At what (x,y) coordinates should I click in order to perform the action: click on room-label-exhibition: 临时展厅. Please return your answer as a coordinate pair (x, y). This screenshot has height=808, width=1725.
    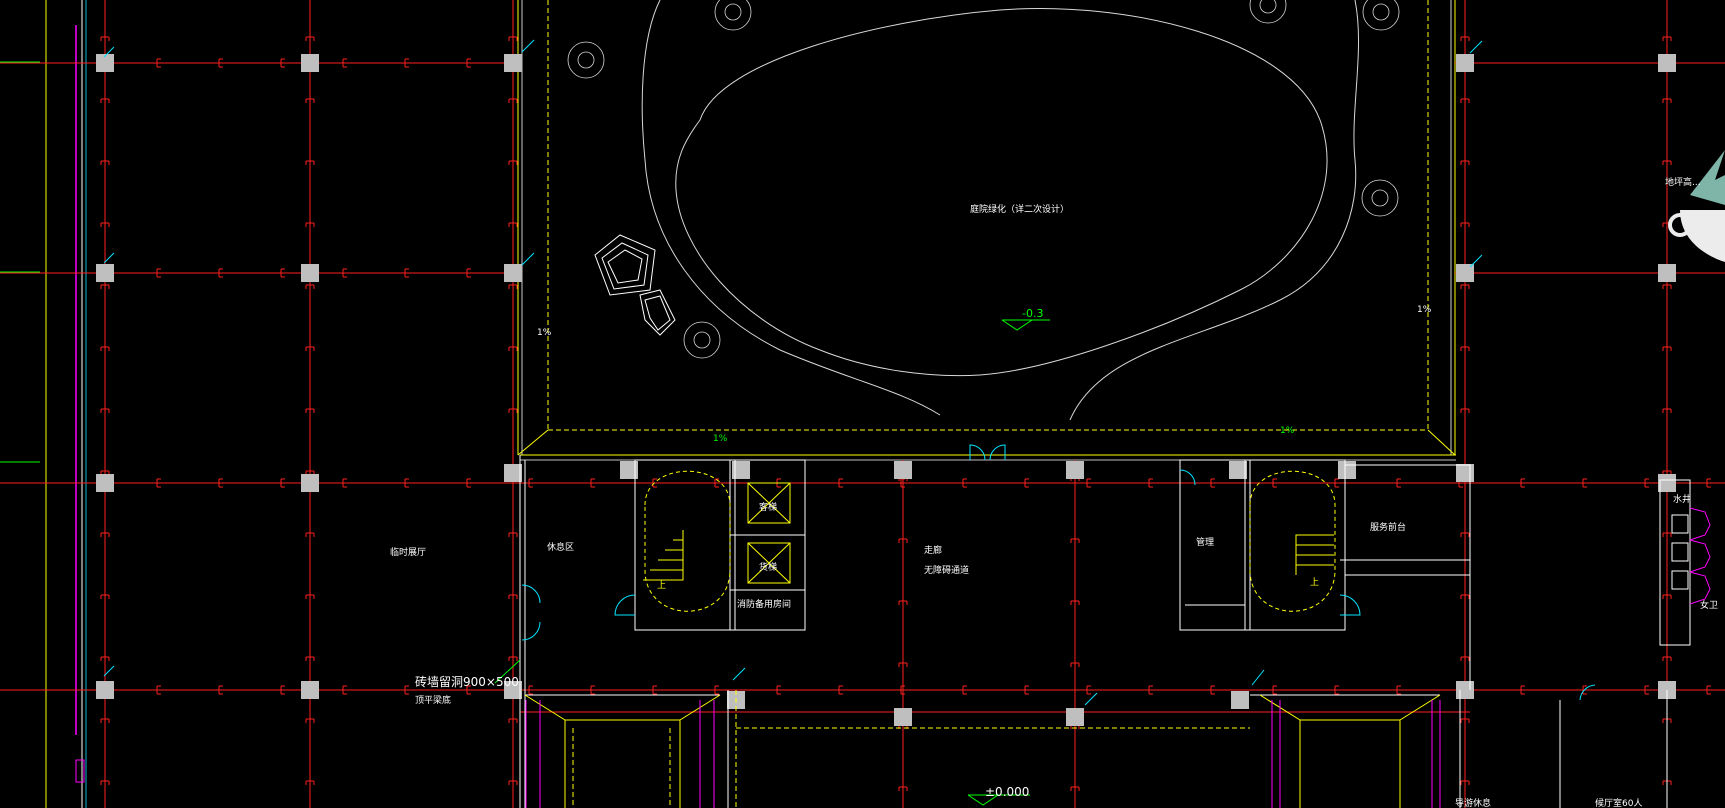
    Looking at the image, I should click on (408, 552).